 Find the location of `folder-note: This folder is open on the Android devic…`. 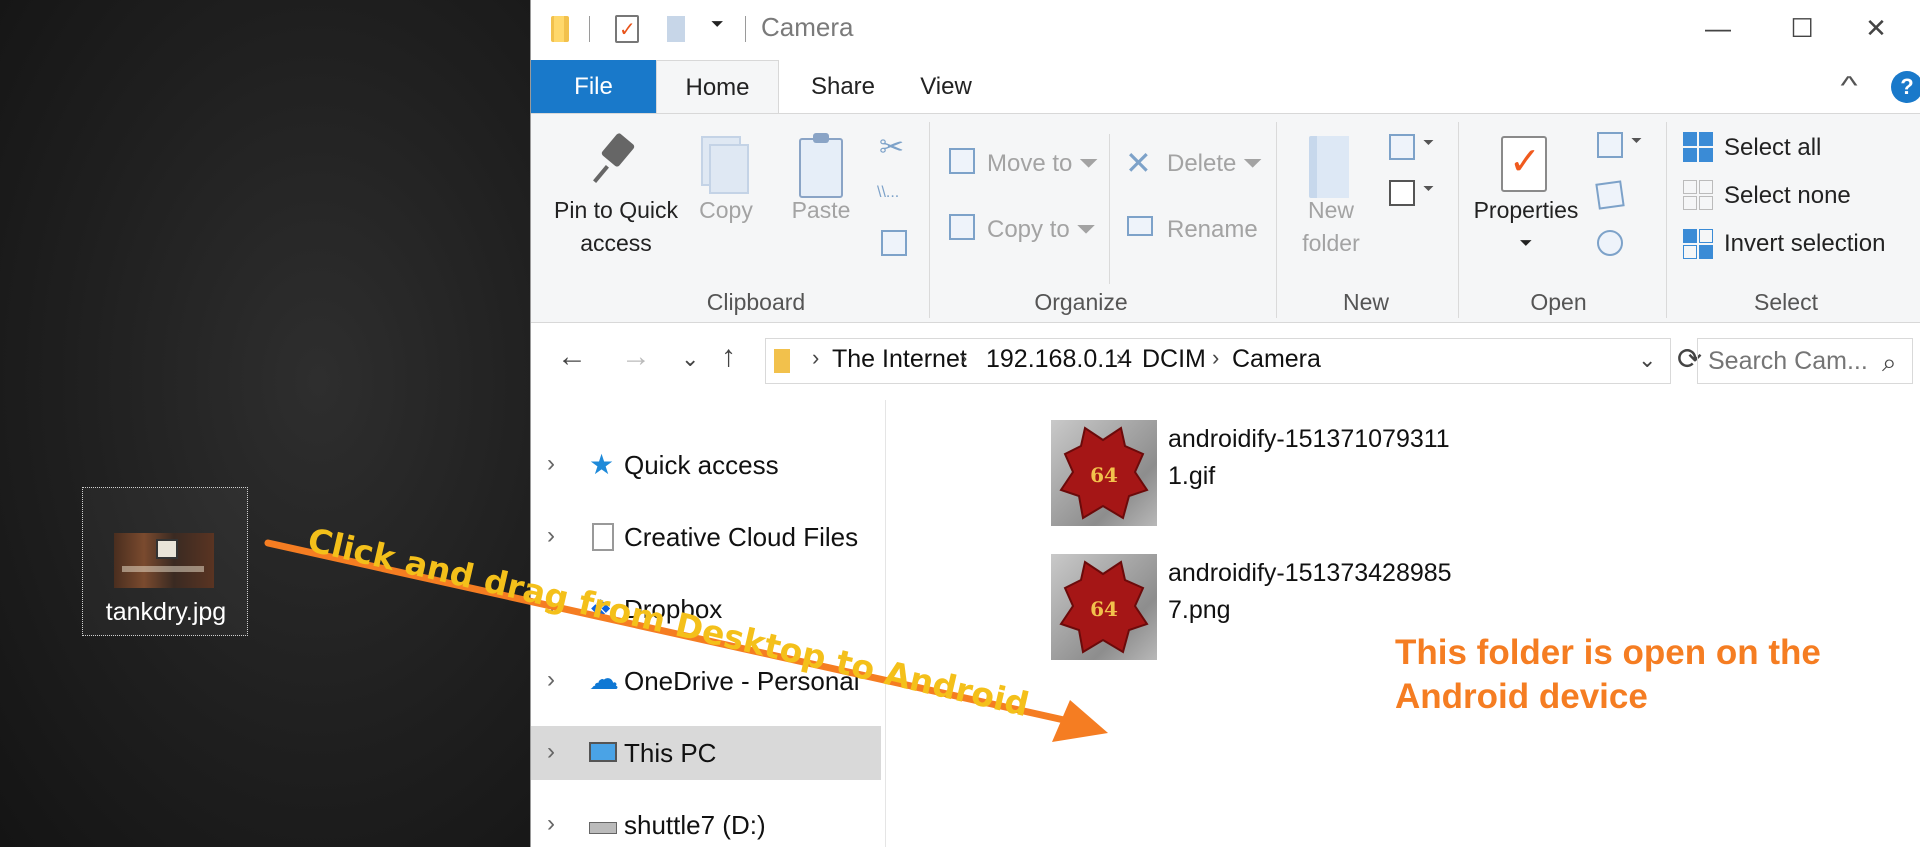

folder-note: This folder is open on the Android devic… is located at coordinates (1608, 675).